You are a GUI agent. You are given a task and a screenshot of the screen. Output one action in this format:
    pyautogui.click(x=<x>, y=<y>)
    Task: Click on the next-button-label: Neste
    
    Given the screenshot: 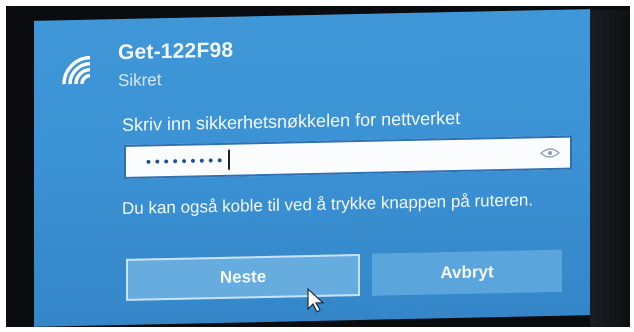 What is the action you would take?
    pyautogui.click(x=243, y=276)
    